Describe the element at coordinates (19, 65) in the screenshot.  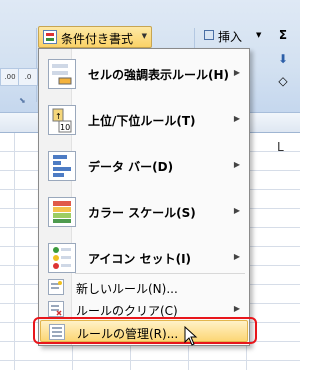
I see `number-format-group: .00 .0` at that location.